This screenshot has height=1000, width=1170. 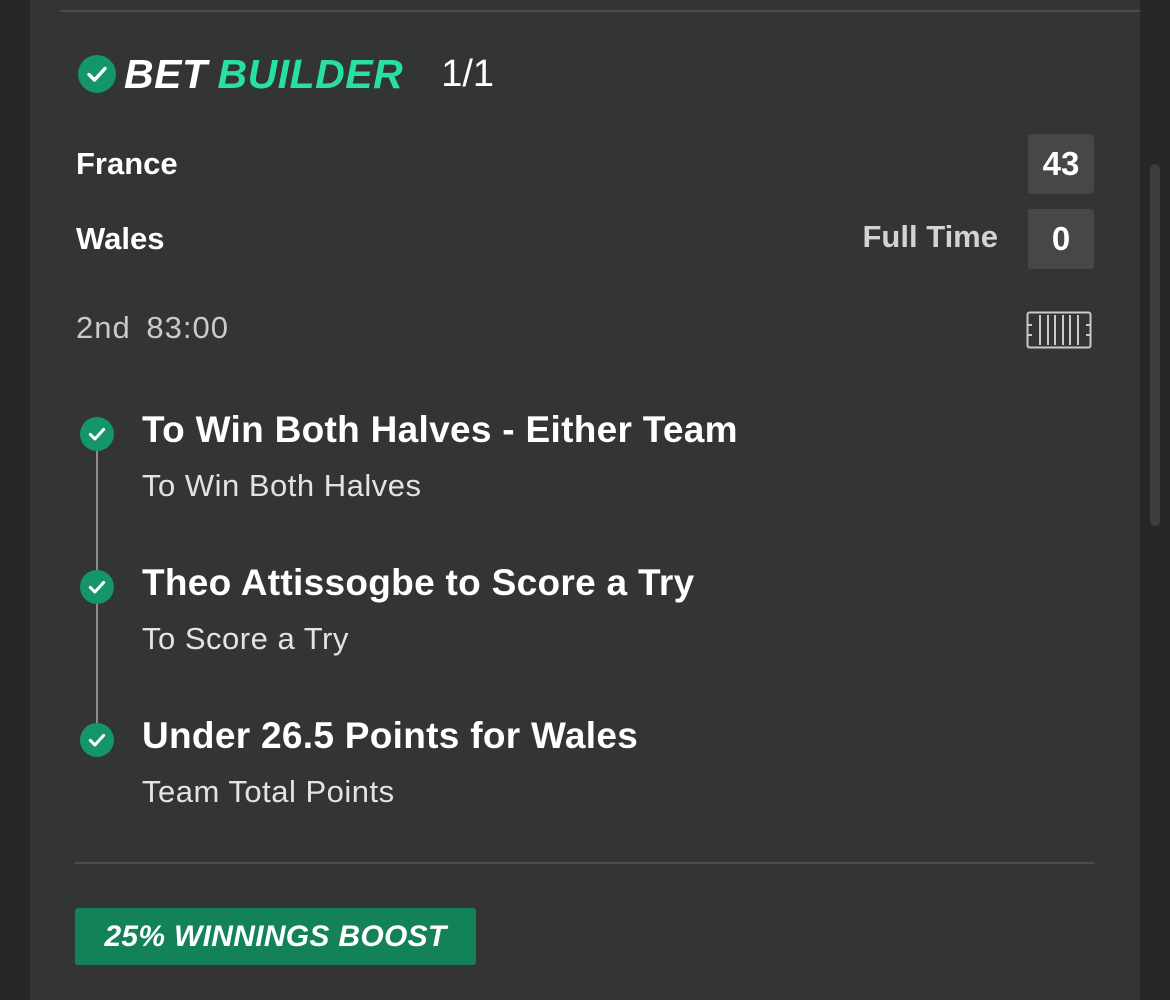 What do you see at coordinates (390, 735) in the screenshot?
I see `selection-name: Under 26.5 Points for Wales` at bounding box center [390, 735].